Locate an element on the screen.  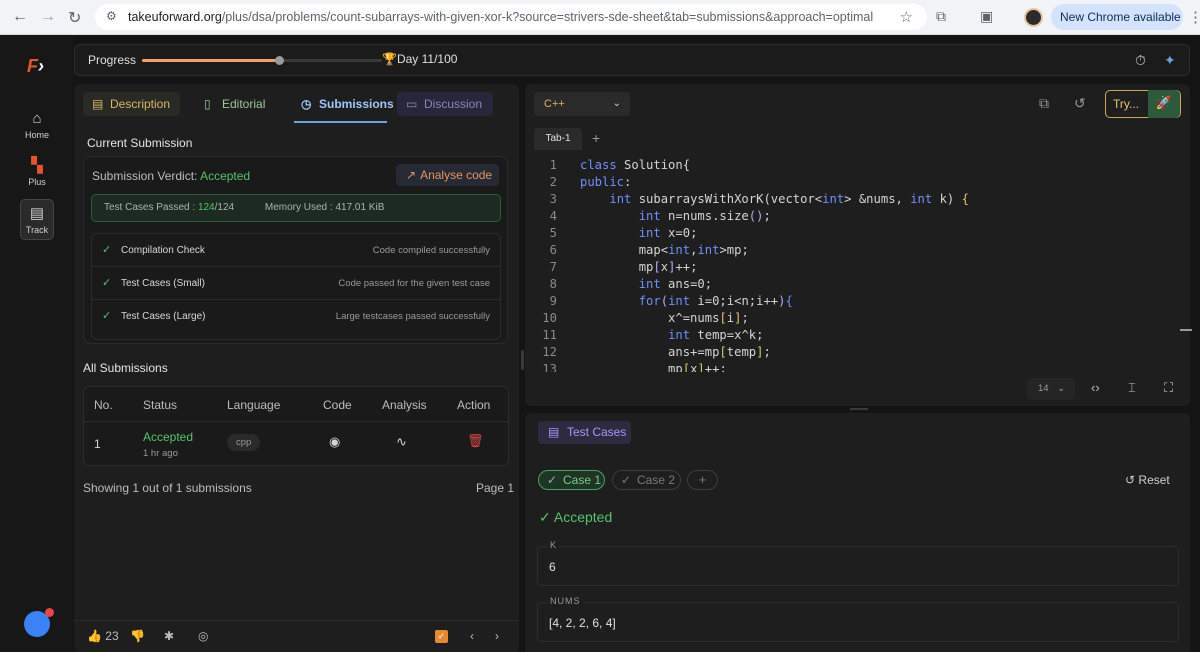
next-icon: › is located at coordinates (497, 636).